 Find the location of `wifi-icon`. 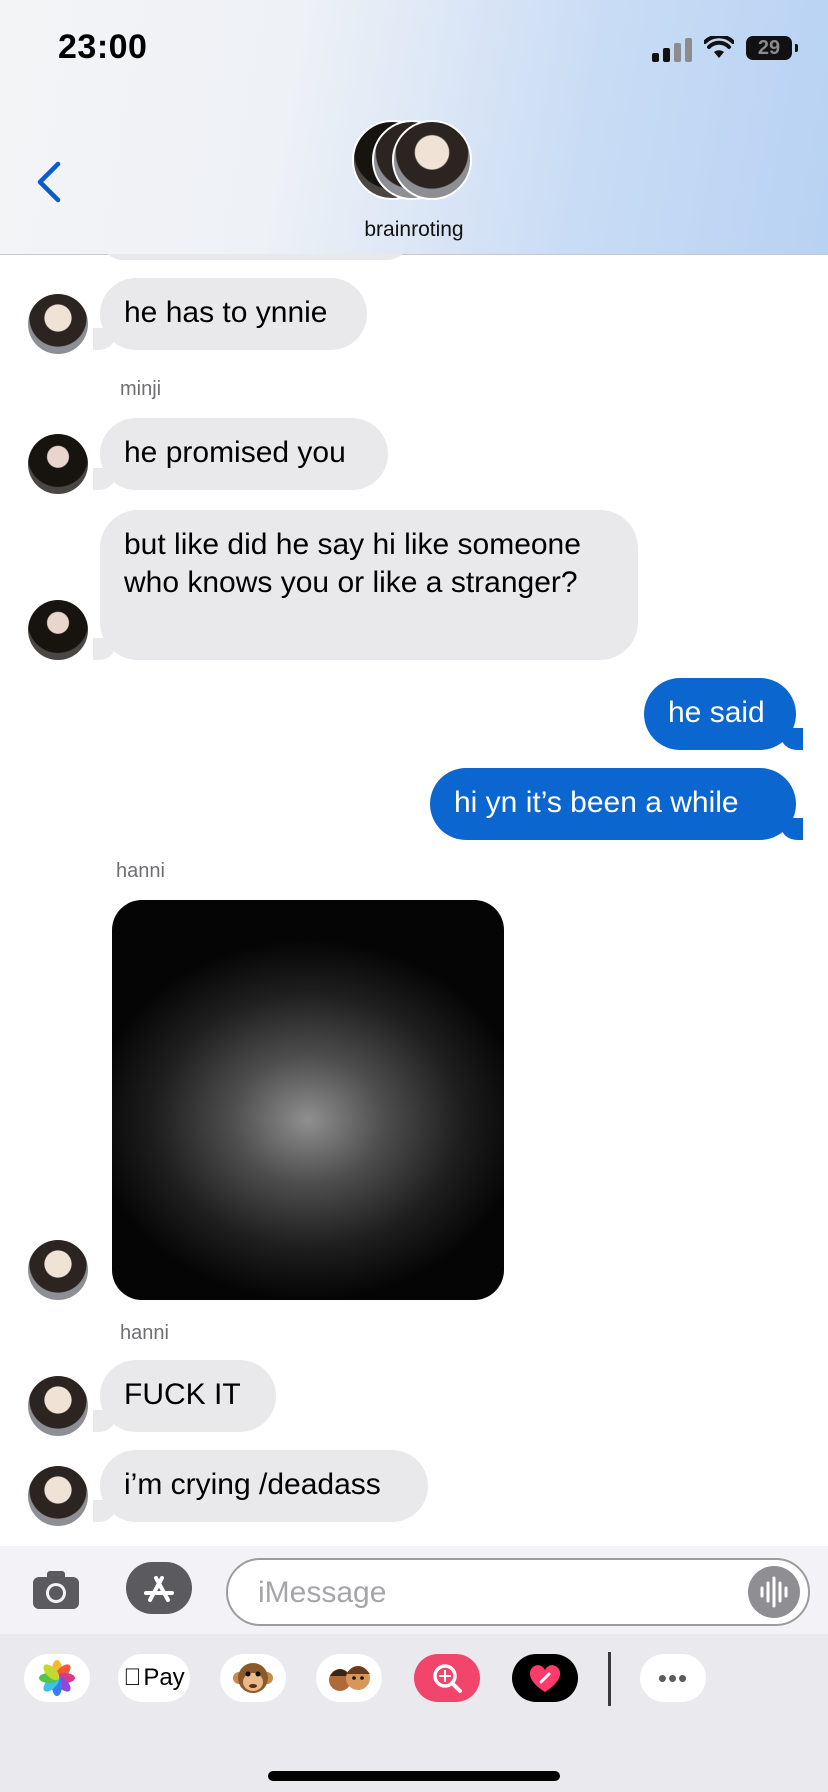

wifi-icon is located at coordinates (719, 47).